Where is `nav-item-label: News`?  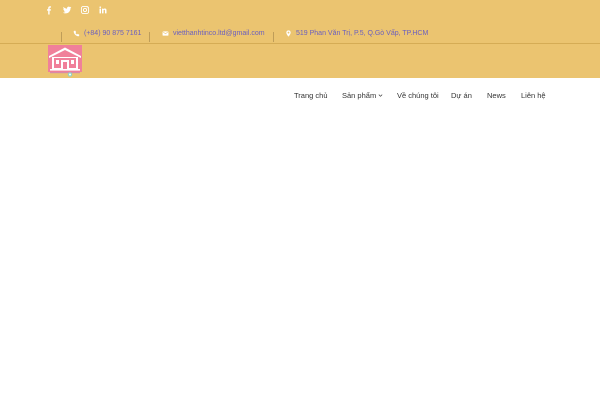
nav-item-label: News is located at coordinates (496, 95).